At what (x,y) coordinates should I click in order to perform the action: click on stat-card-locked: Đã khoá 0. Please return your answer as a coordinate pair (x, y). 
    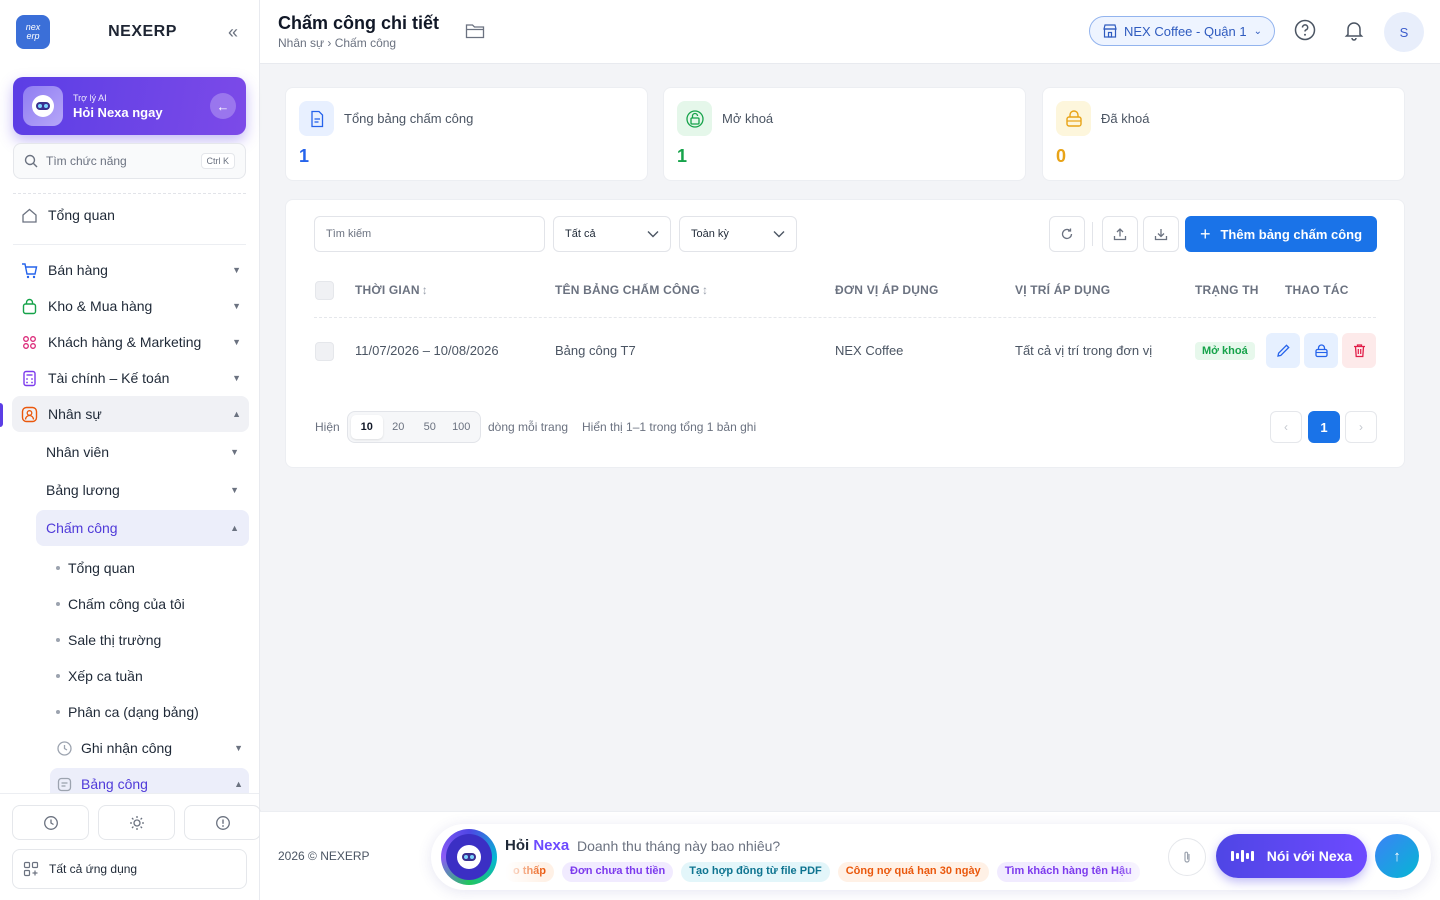
    Looking at the image, I should click on (1223, 134).